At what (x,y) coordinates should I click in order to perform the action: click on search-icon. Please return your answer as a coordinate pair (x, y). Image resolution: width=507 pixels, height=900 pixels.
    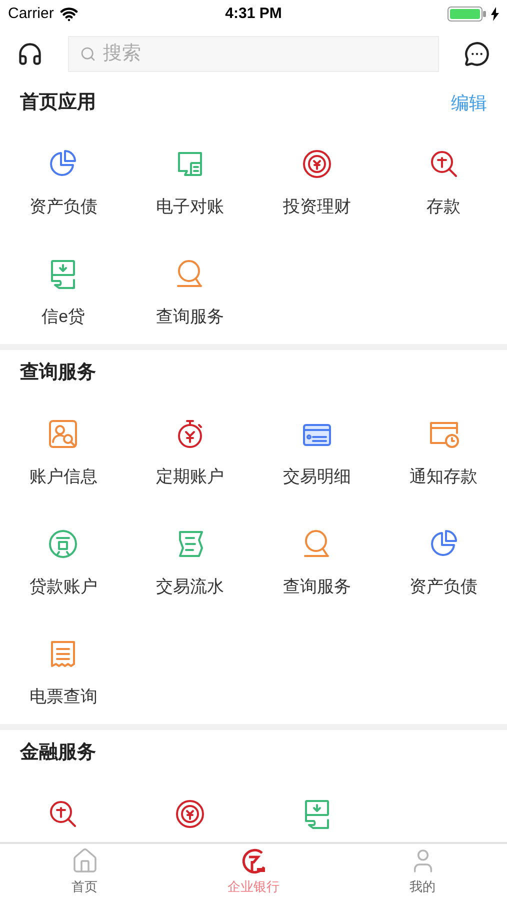
    Looking at the image, I should click on (88, 54).